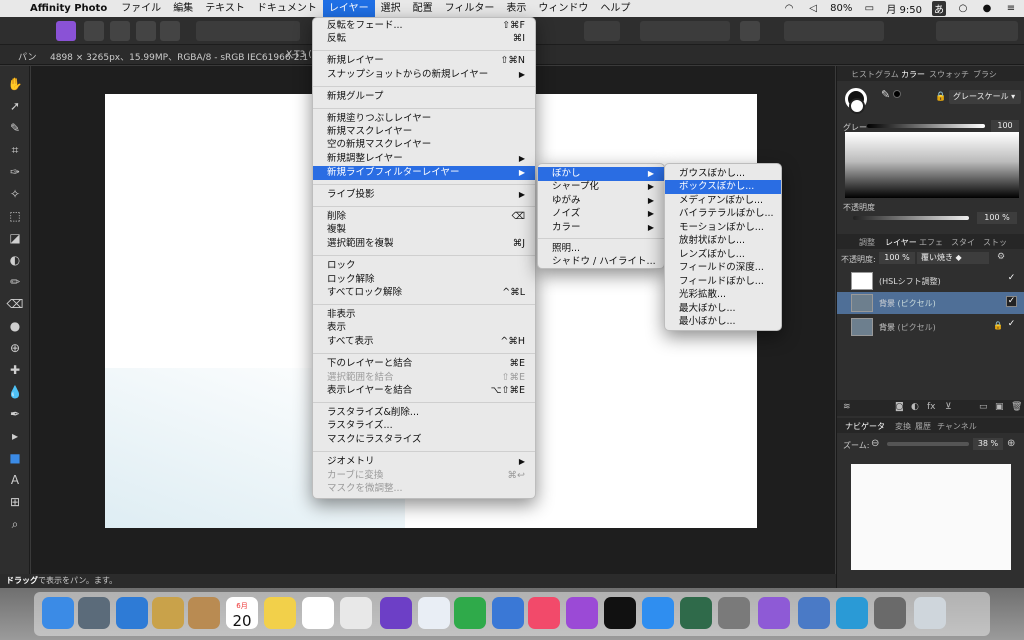  I want to click on layer-stack-icon: ≋, so click(847, 407).